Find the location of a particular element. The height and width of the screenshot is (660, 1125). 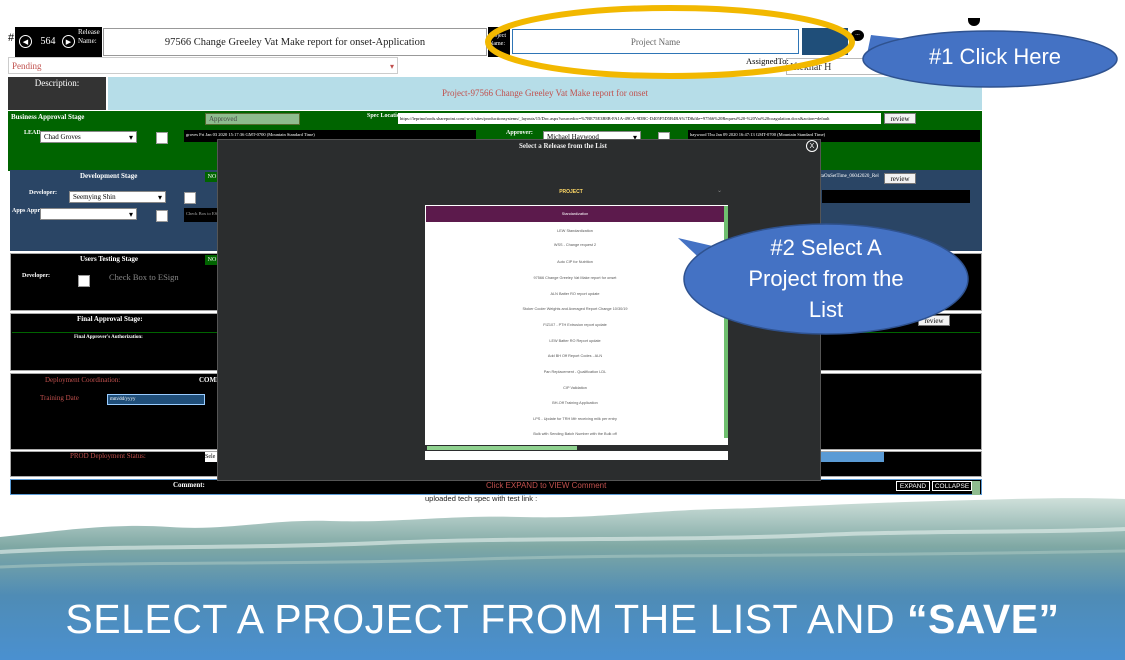

business-status-select: Approved is located at coordinates (252, 119).